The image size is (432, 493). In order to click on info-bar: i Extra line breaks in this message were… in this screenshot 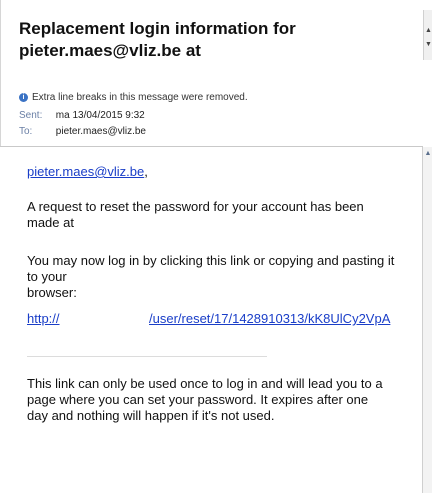, I will do `click(133, 97)`.